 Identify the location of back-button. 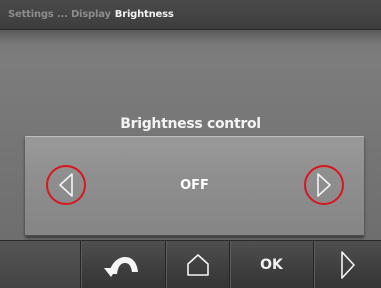
(123, 264).